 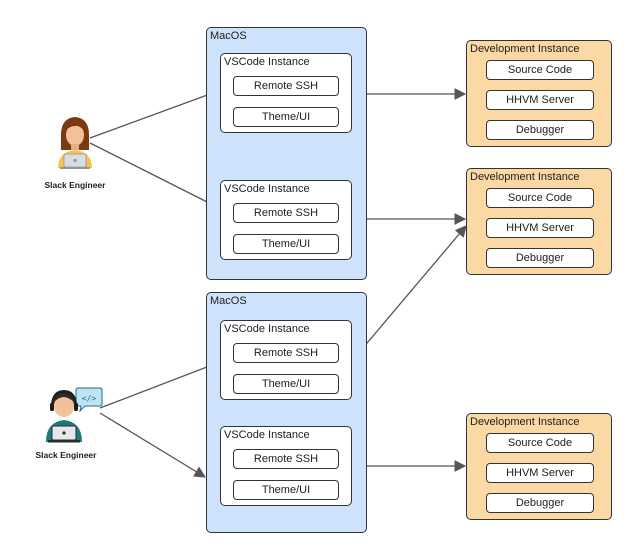 What do you see at coordinates (152, 445) in the screenshot?
I see `arrow-engineer2-vscode4` at bounding box center [152, 445].